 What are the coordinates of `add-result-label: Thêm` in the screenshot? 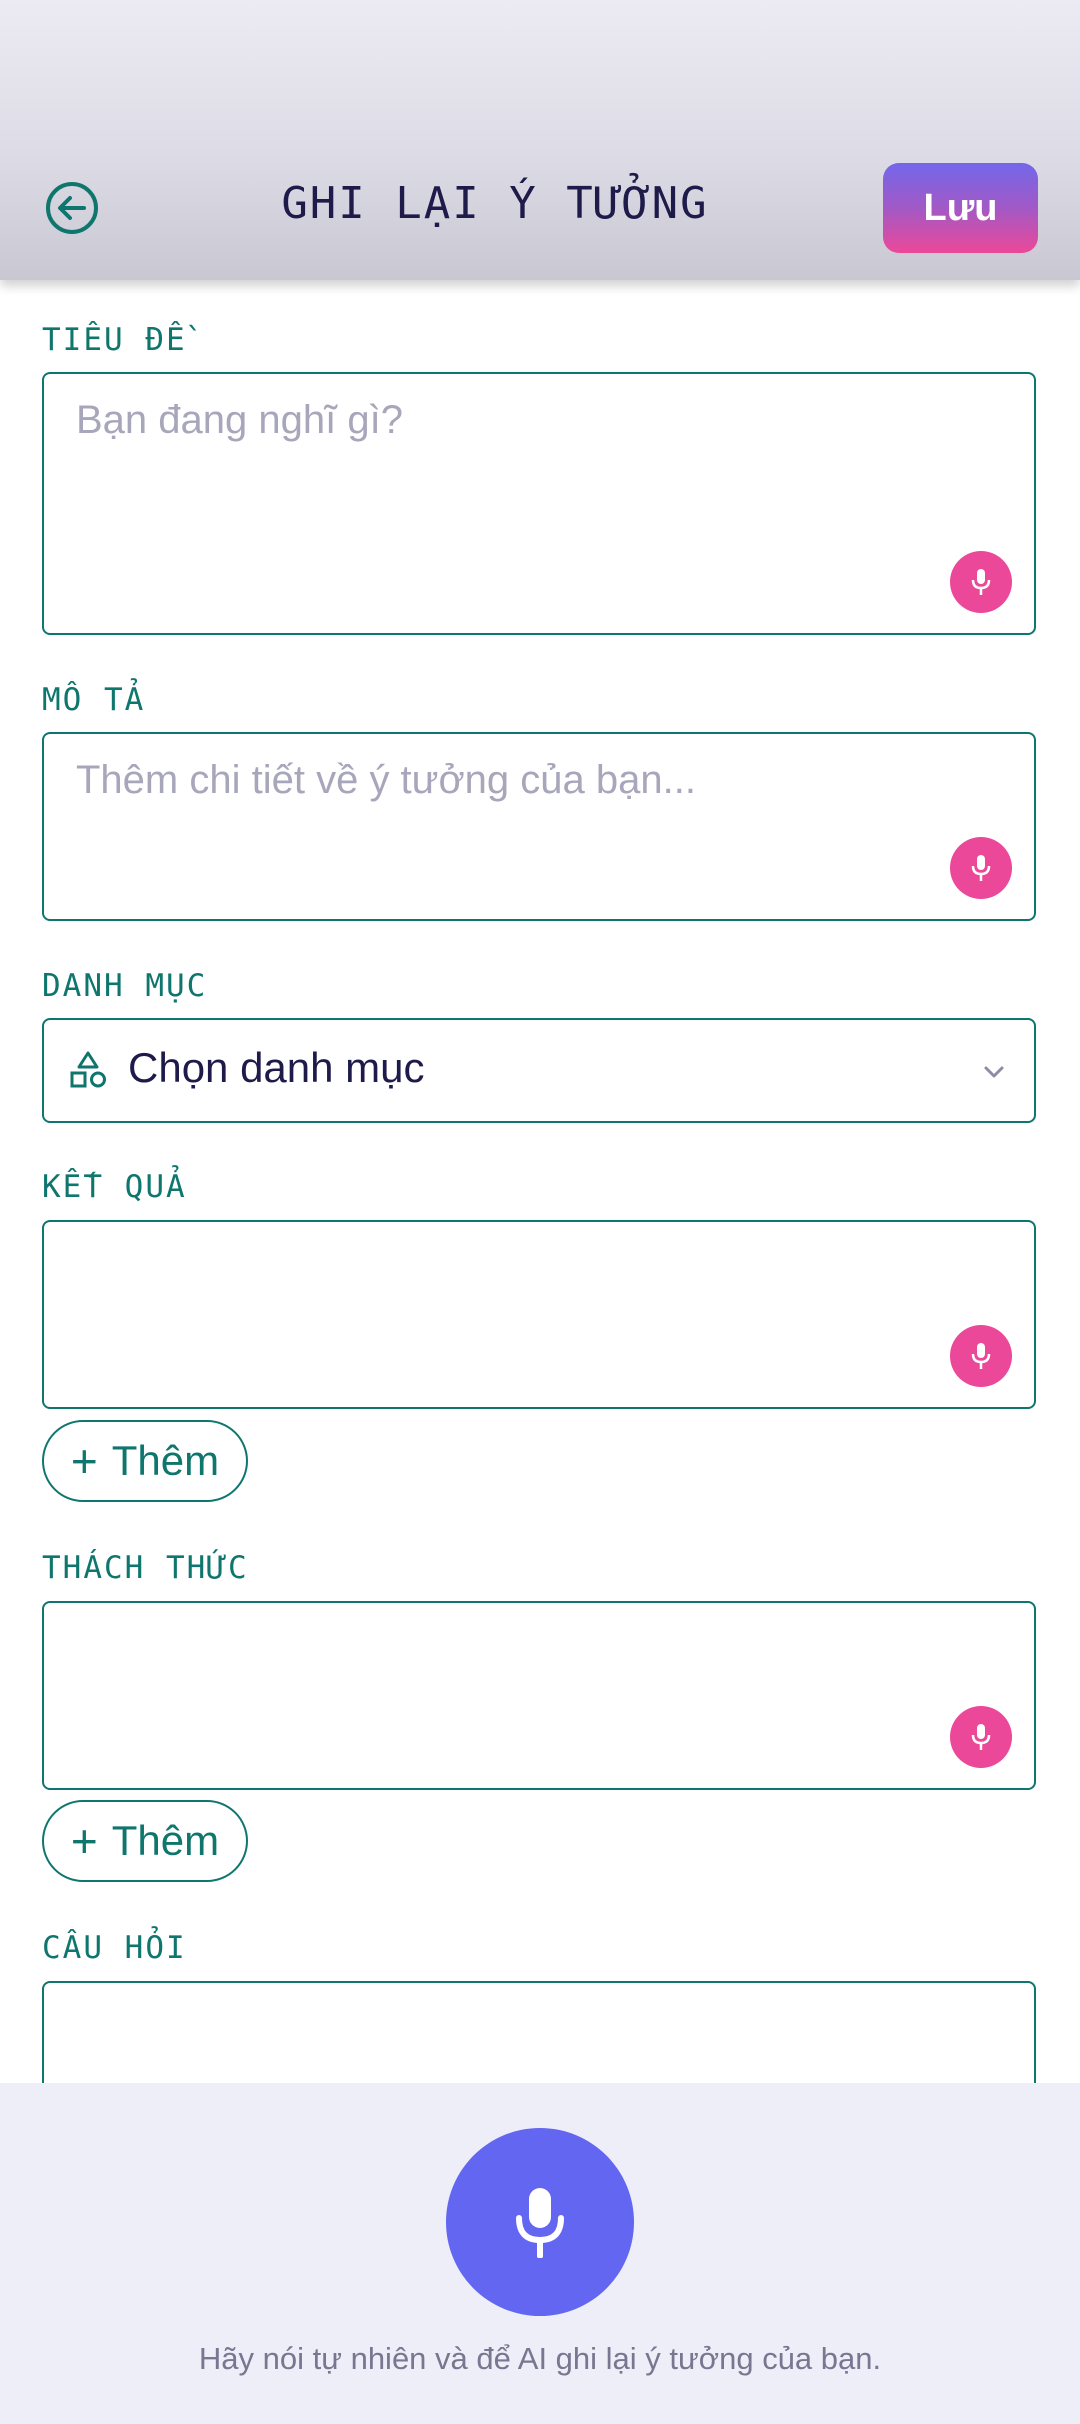 It's located at (165, 1460).